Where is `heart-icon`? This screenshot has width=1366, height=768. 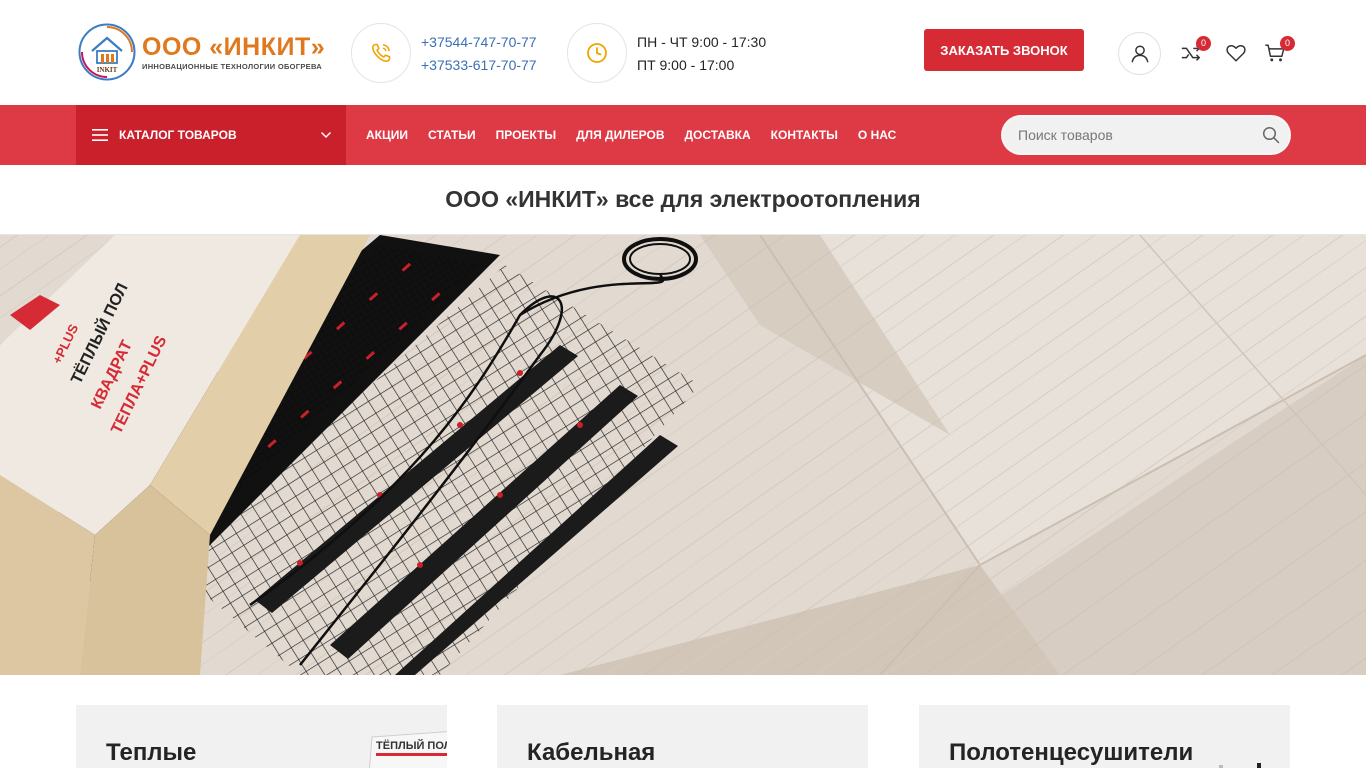
heart-icon is located at coordinates (1236, 53).